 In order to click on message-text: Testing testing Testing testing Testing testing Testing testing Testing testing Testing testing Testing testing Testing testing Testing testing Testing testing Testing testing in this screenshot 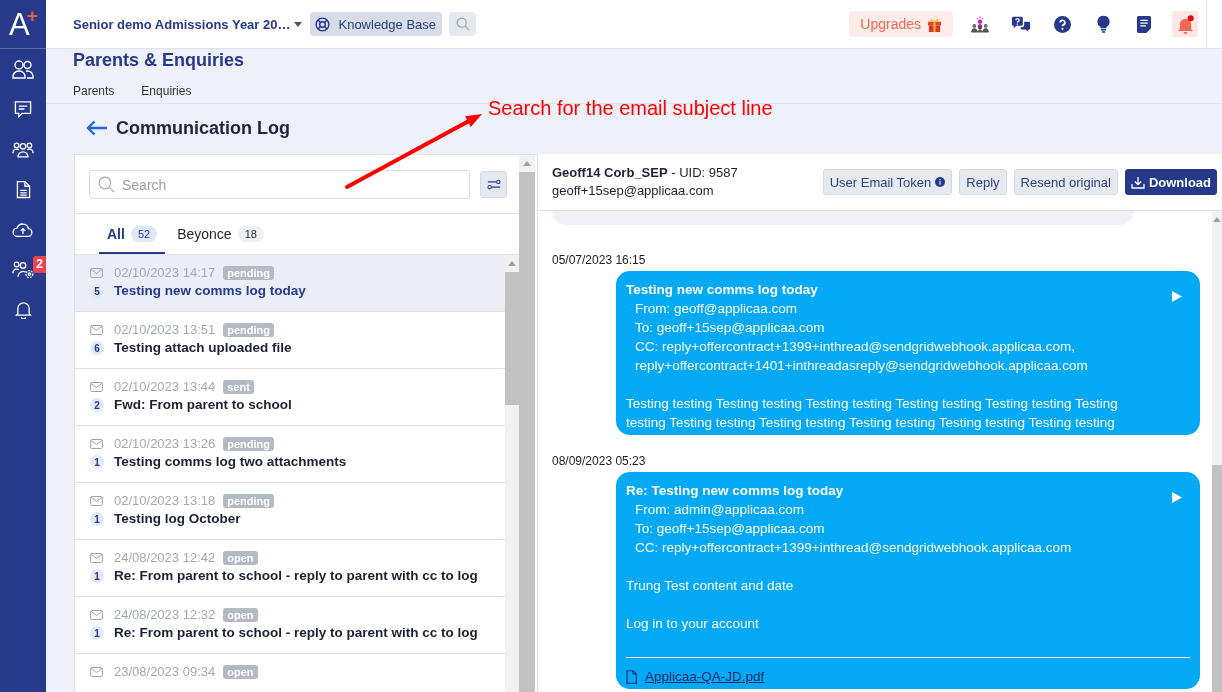, I will do `click(872, 413)`.